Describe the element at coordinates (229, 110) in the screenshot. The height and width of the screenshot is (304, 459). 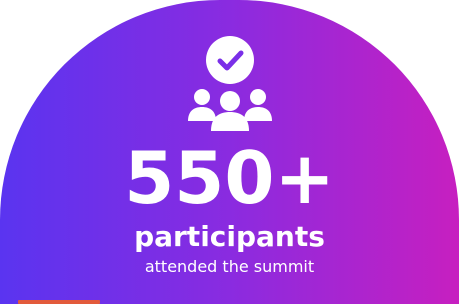
I see `group-users-icon` at that location.